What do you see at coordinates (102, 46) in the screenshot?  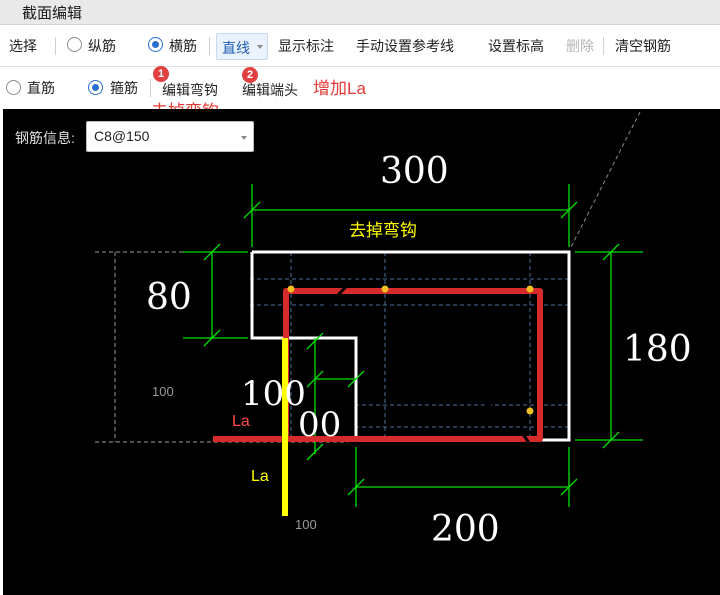 I see `longitudinal-label: 纵筋` at bounding box center [102, 46].